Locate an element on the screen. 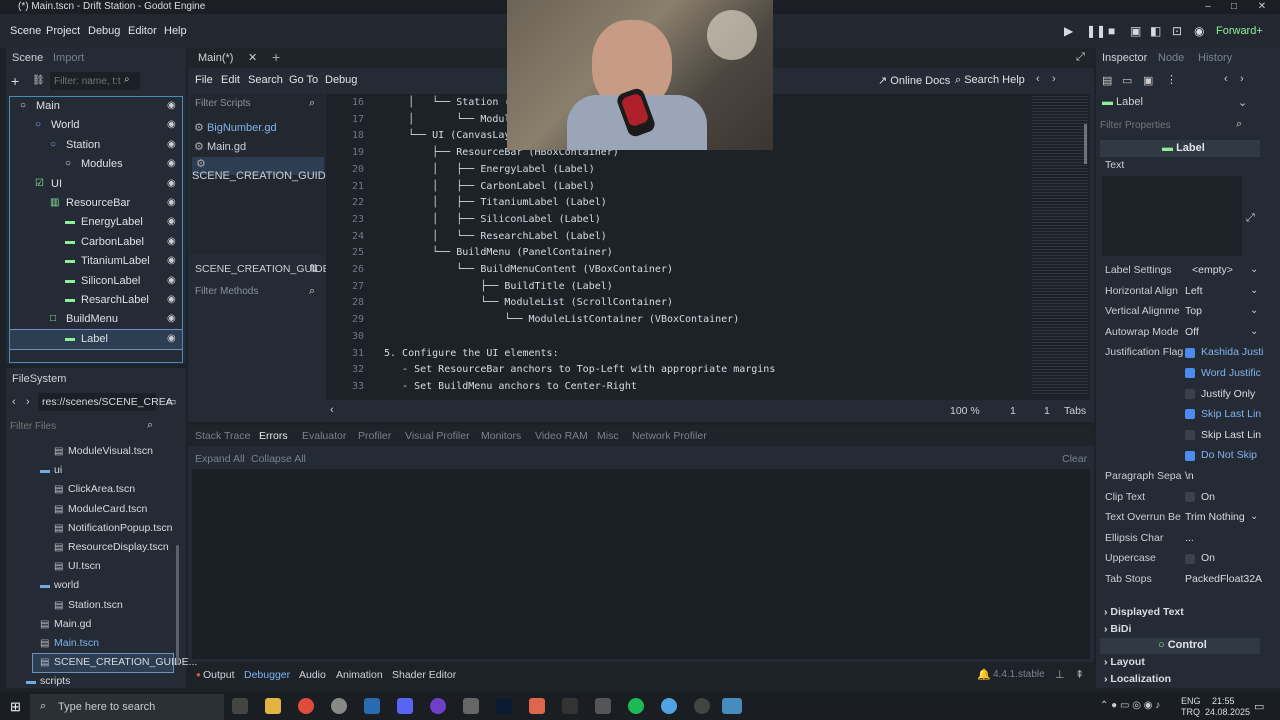 The image size is (1280, 720). close-window-button: ✕ is located at coordinates (1262, 7).